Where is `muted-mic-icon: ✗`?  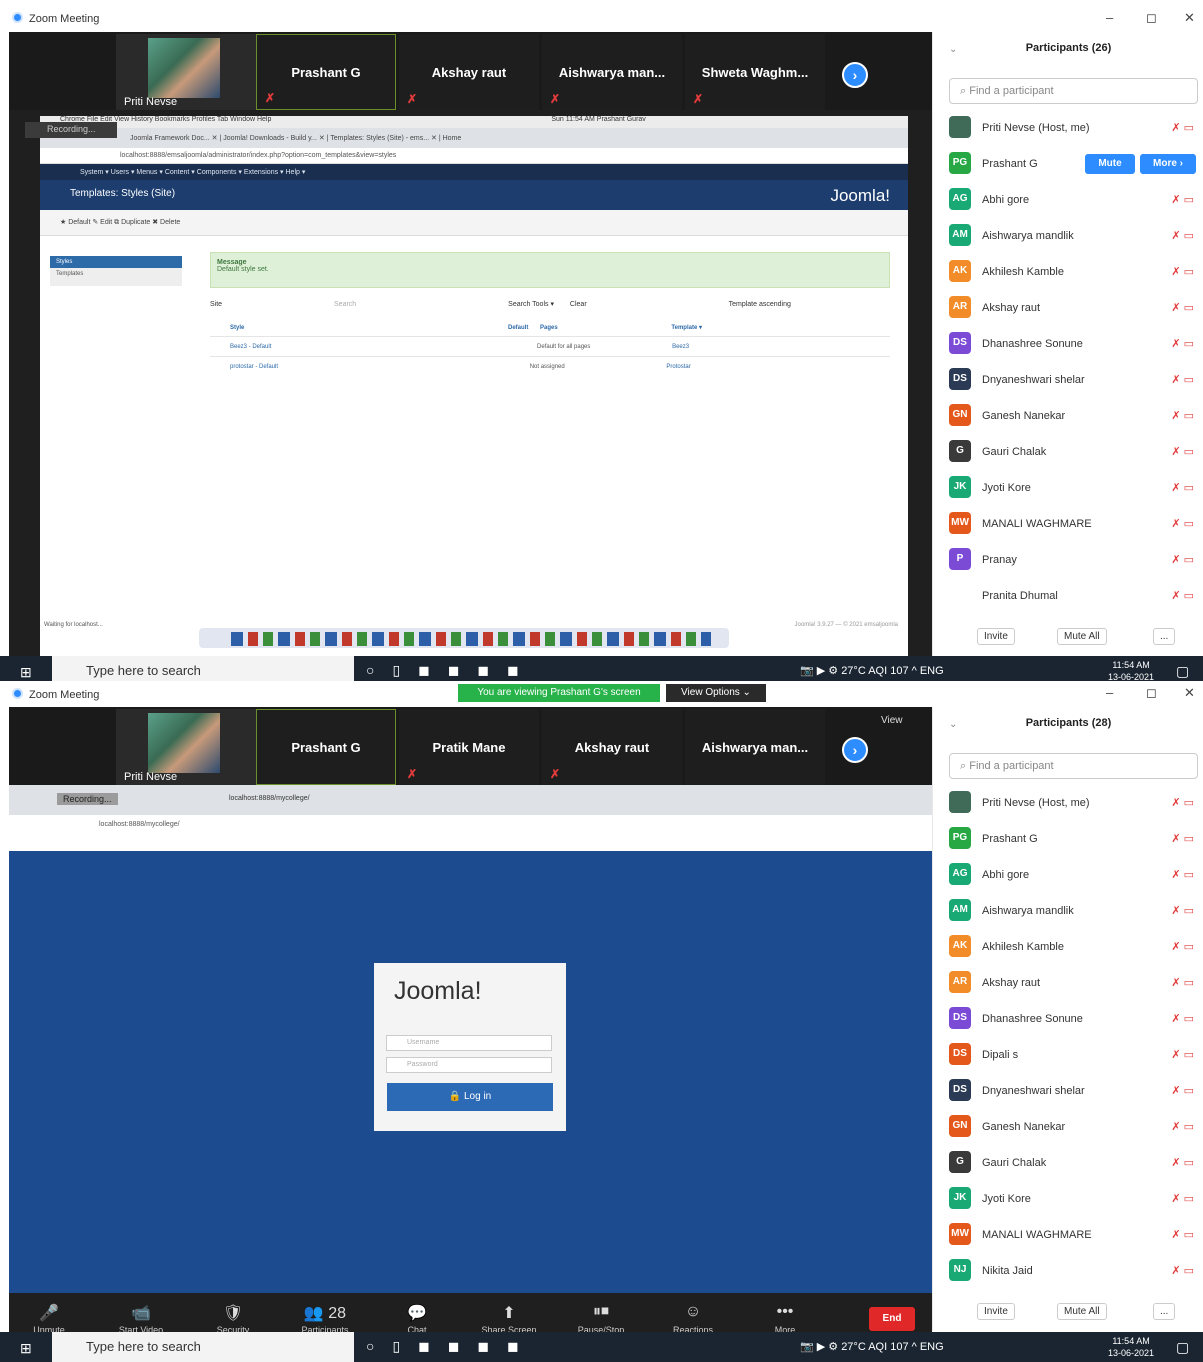 muted-mic-icon: ✗ is located at coordinates (698, 99).